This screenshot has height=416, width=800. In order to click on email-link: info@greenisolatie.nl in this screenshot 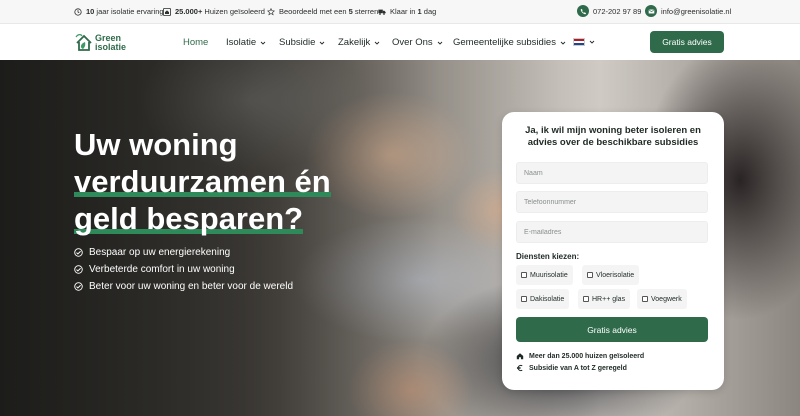, I will do `click(688, 11)`.